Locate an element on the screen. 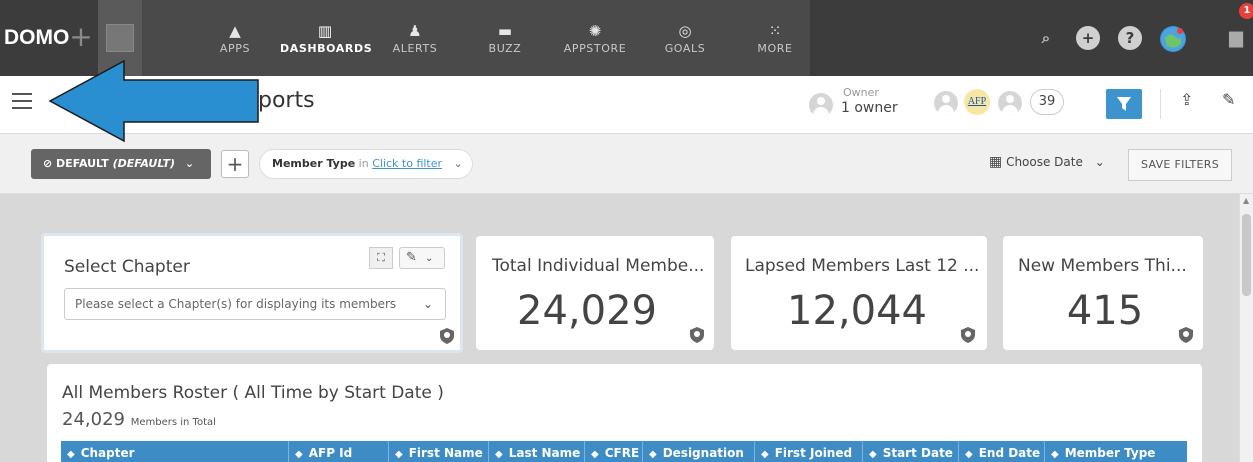  date-chooser: ▦ Choose Date ⌄ is located at coordinates (1047, 162).